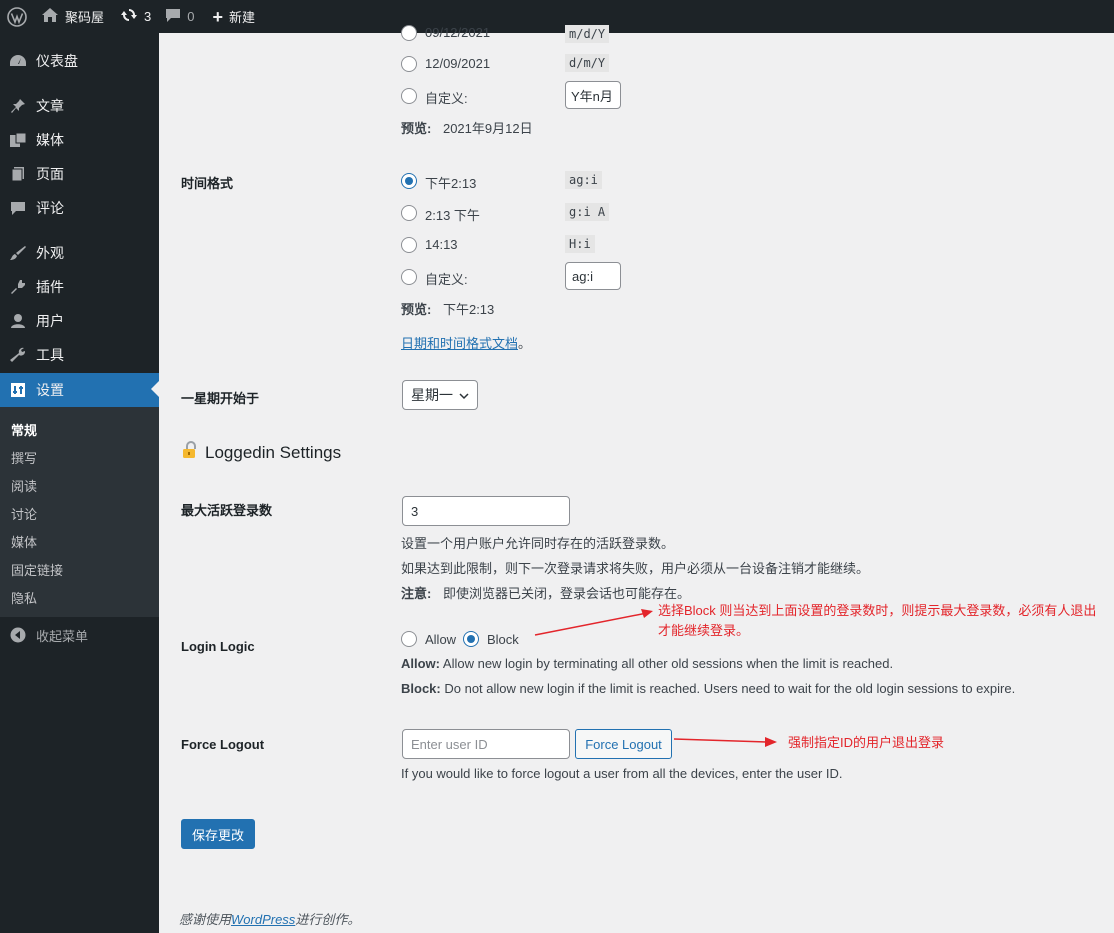  What do you see at coordinates (50, 106) in the screenshot?
I see `menu-label: 文章` at bounding box center [50, 106].